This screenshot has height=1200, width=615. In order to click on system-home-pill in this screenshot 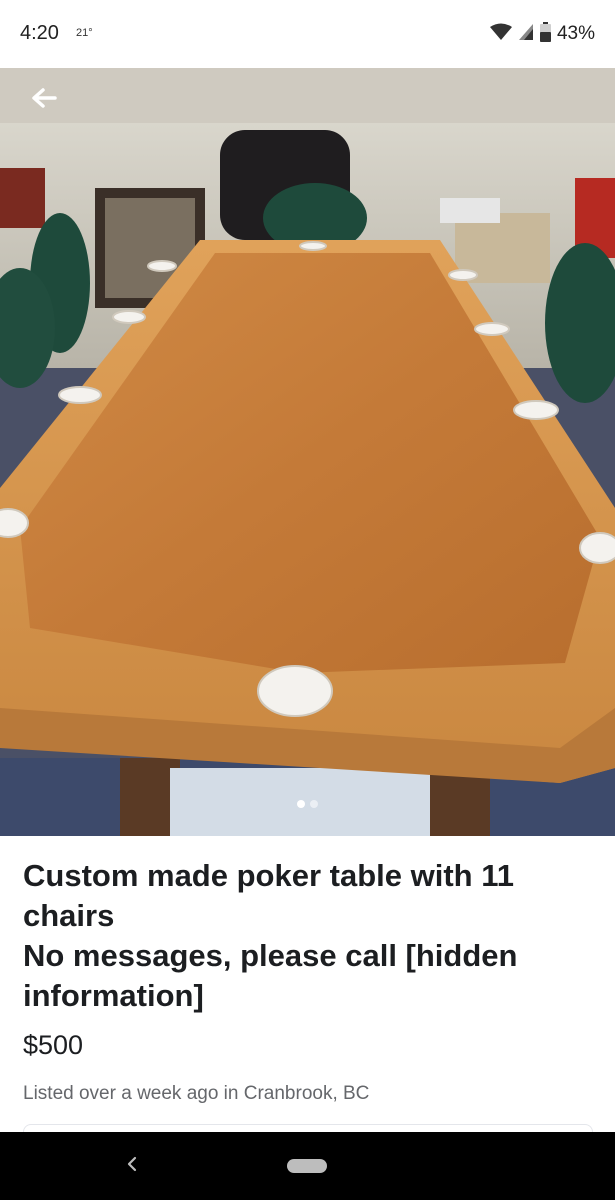, I will do `click(307, 1166)`.